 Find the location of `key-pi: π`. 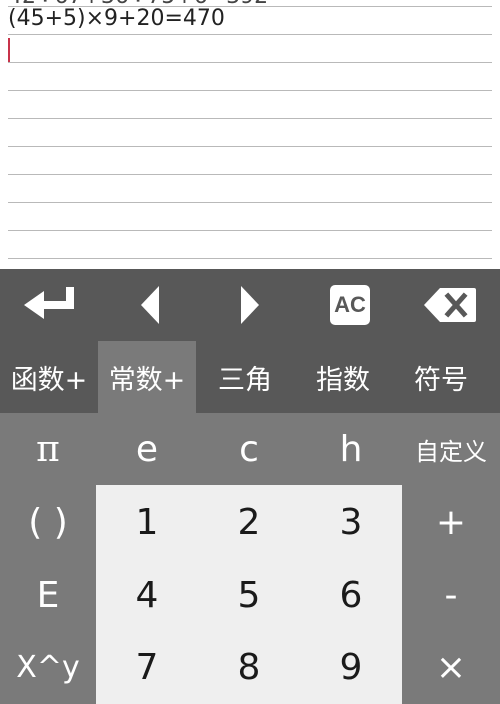

key-pi: π is located at coordinates (48, 449).